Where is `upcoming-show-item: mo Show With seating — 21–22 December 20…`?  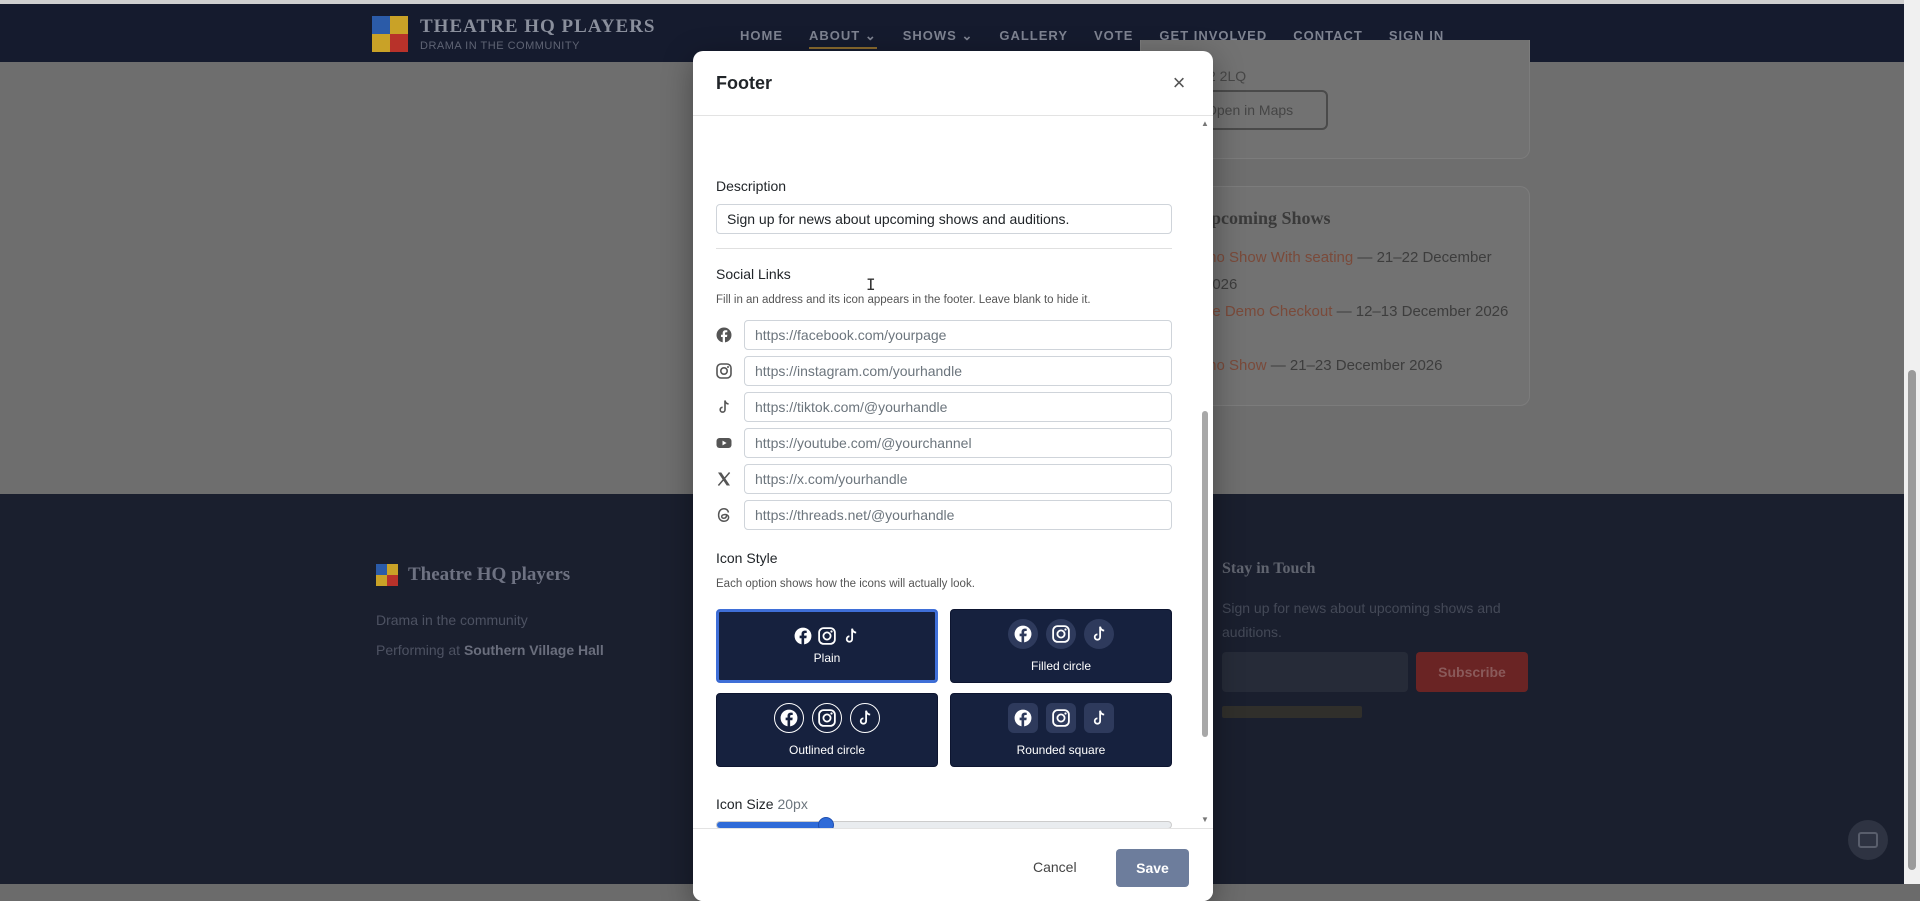
upcoming-show-item: mo Show With seating — 21–22 December 20… is located at coordinates (1364, 271).